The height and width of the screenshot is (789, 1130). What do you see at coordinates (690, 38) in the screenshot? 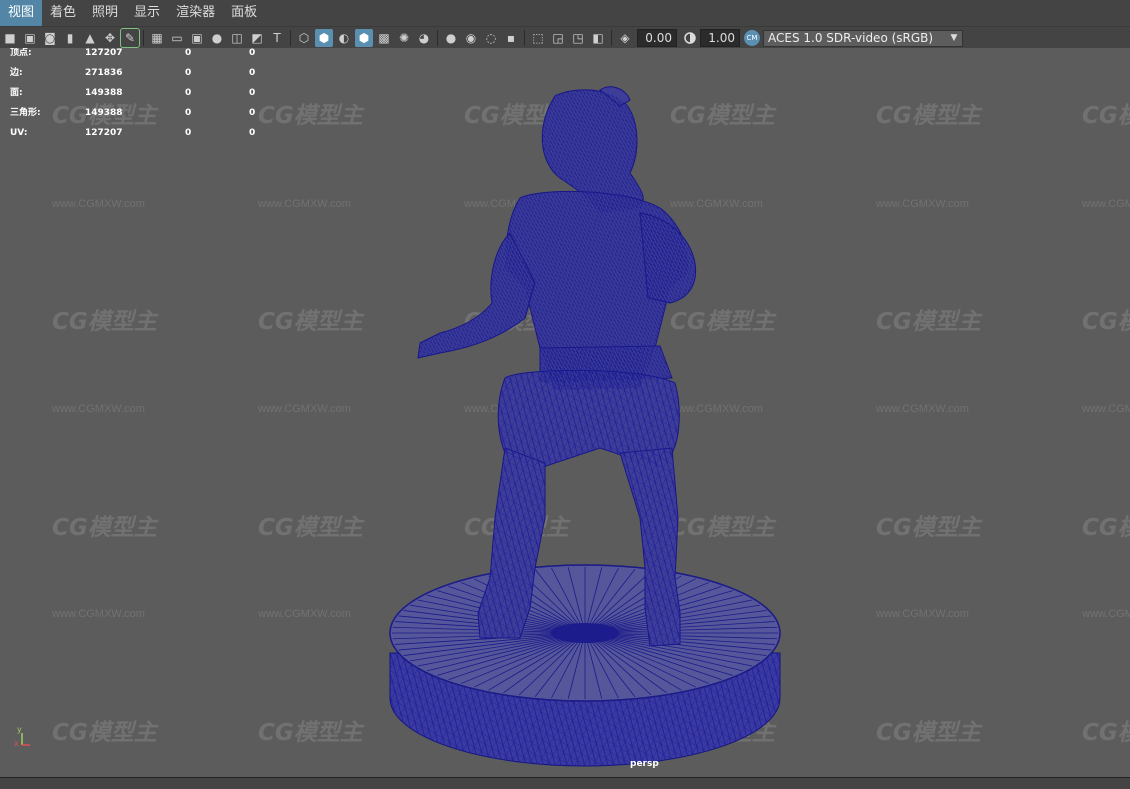
I see `gamma-icon` at bounding box center [690, 38].